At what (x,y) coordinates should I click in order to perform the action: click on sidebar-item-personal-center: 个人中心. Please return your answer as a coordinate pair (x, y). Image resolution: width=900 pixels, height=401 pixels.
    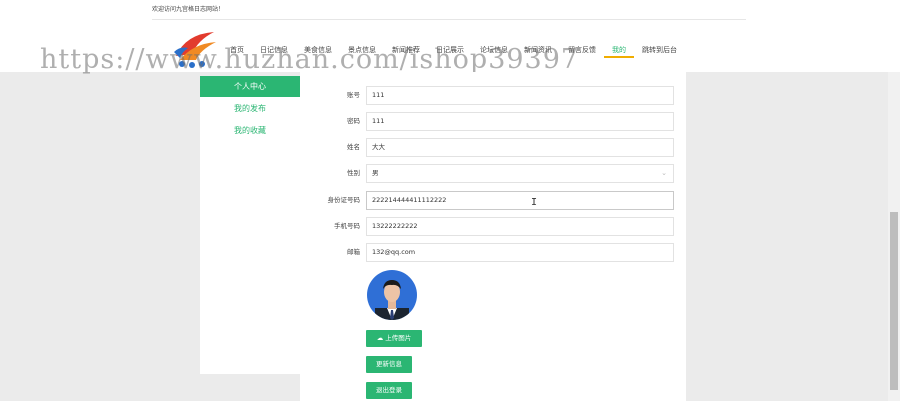
    Looking at the image, I should click on (250, 86).